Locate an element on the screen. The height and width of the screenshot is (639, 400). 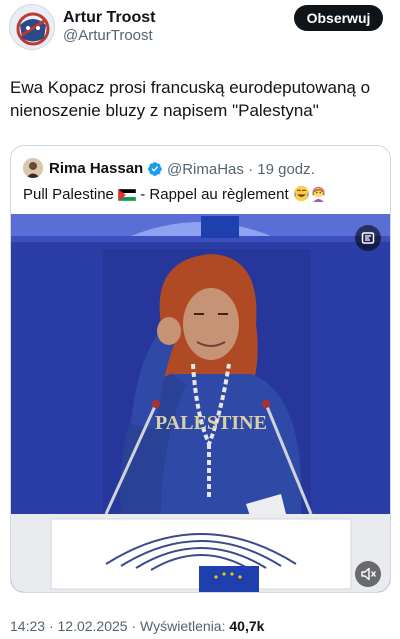
author-avatar is located at coordinates (32, 27).